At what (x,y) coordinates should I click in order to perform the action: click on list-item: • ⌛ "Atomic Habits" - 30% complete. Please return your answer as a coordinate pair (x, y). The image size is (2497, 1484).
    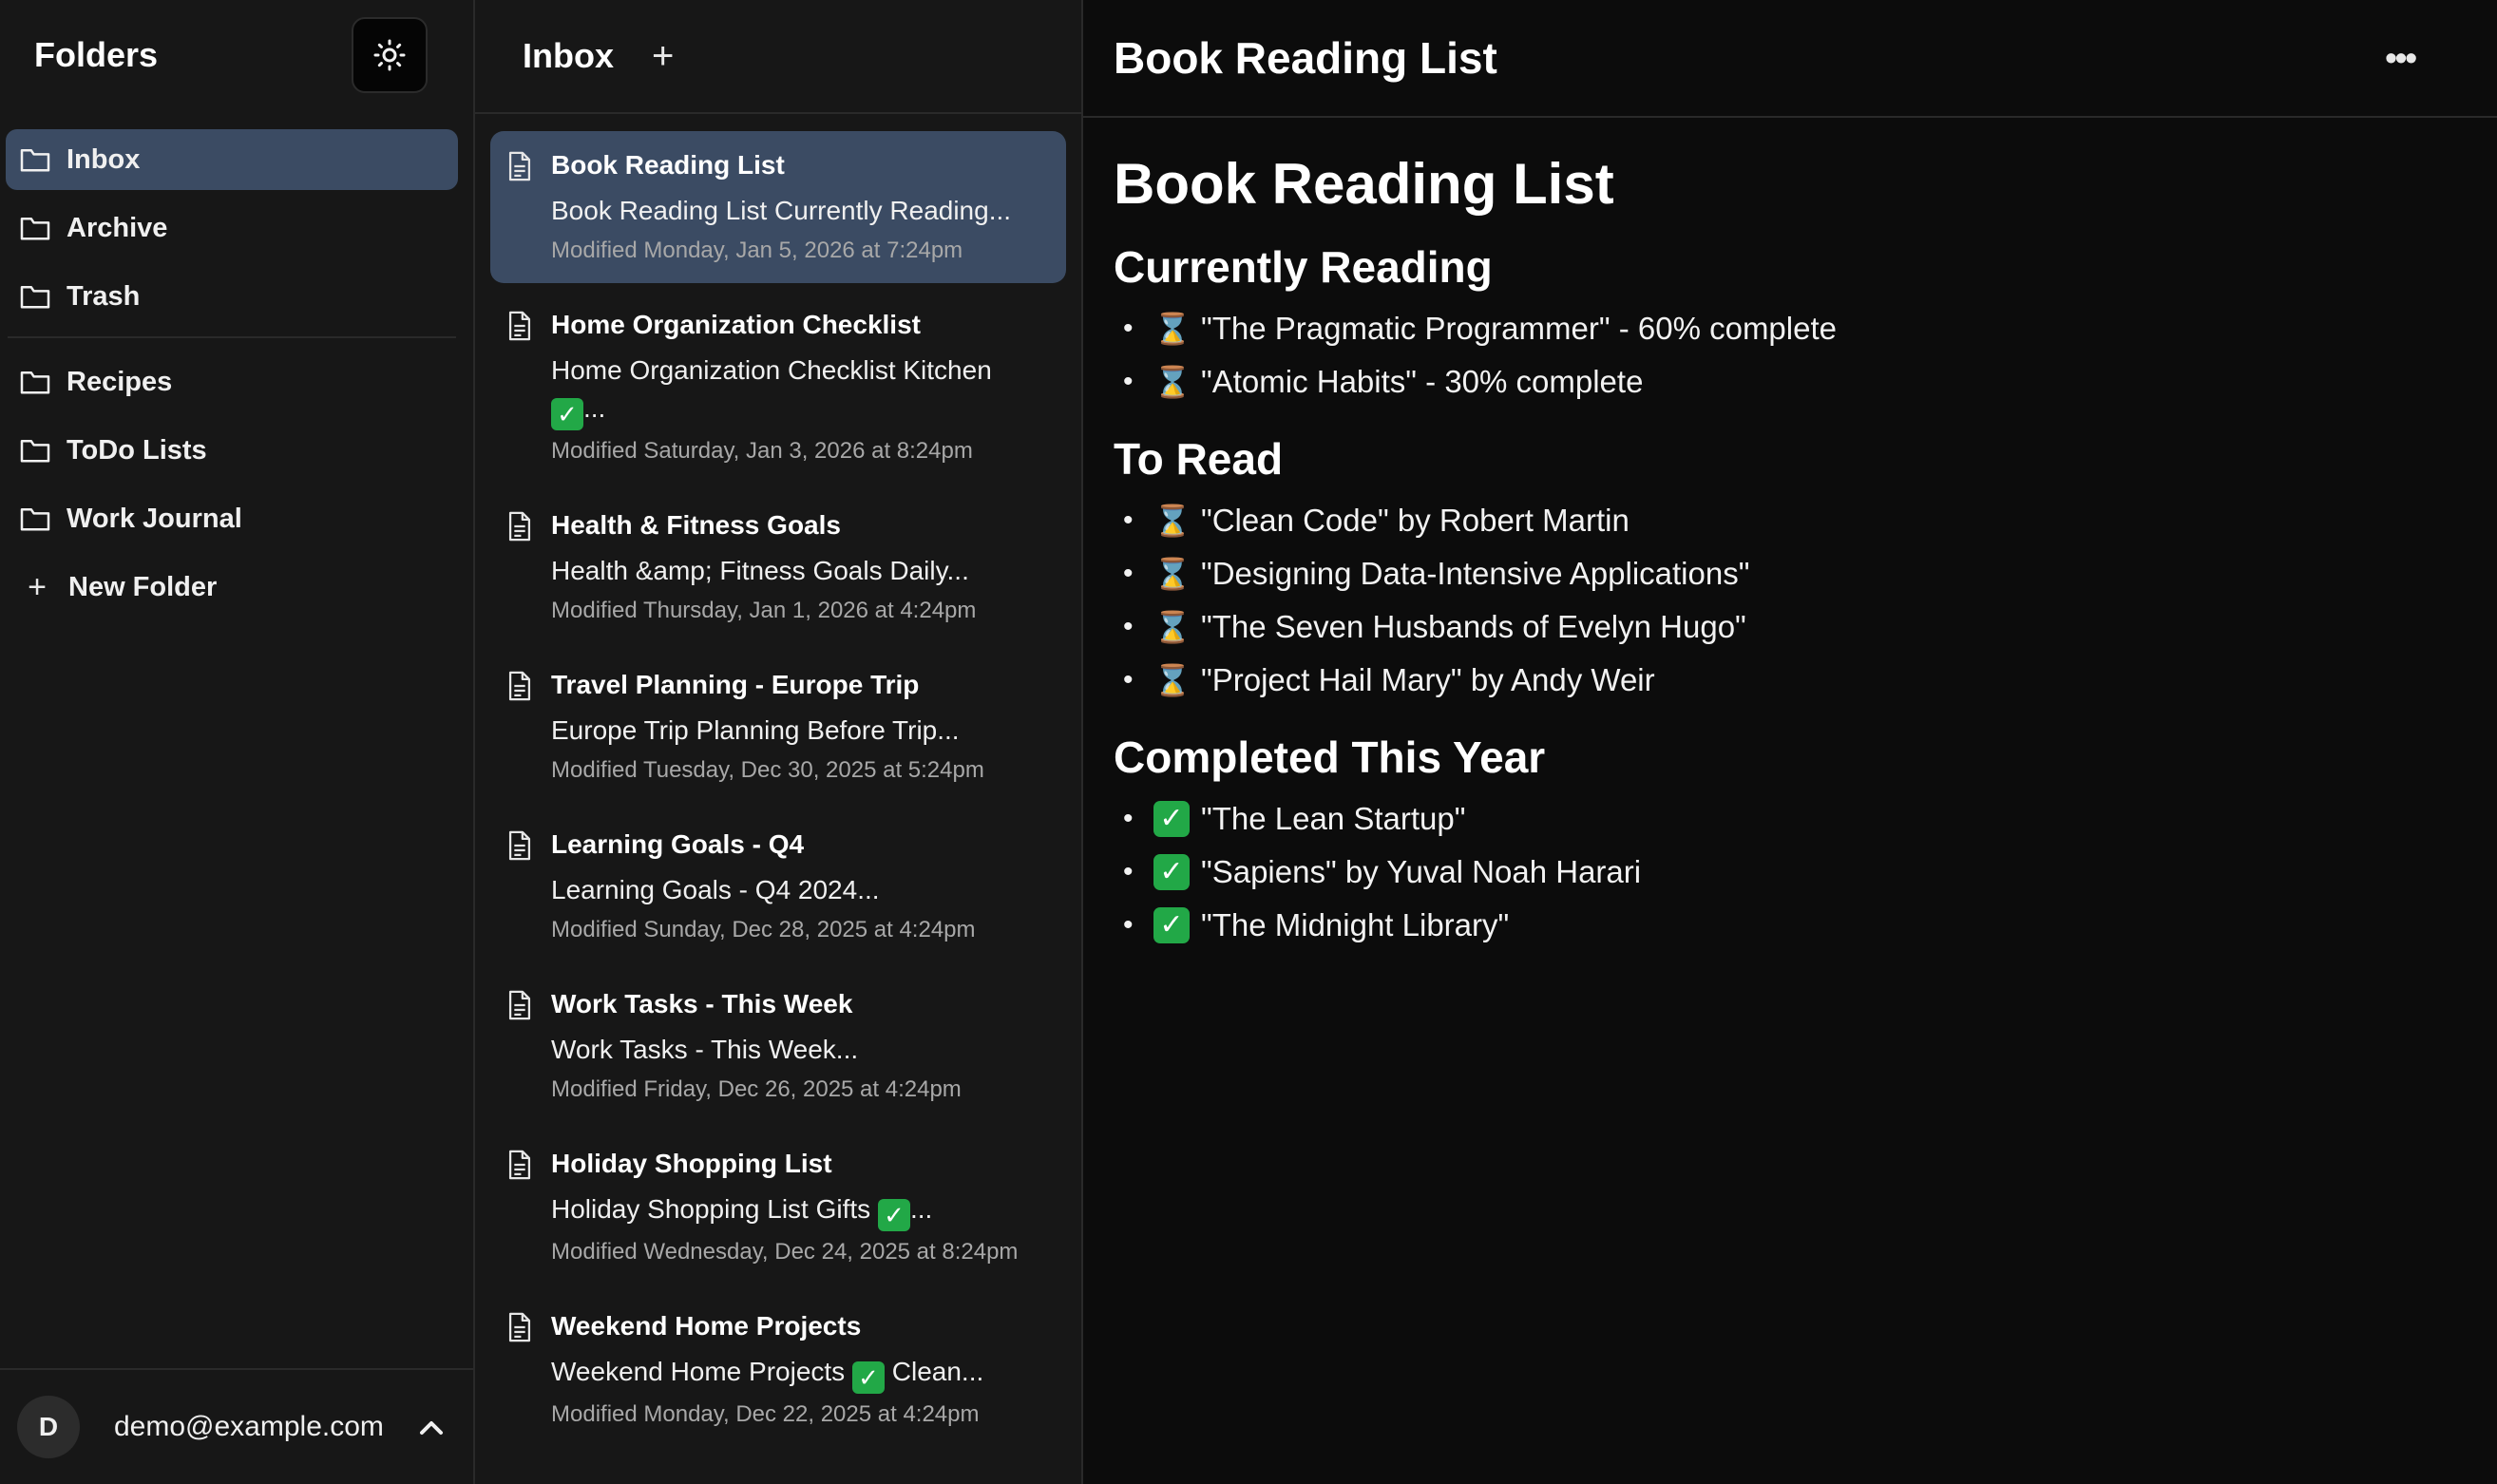
    Looking at the image, I should click on (1795, 382).